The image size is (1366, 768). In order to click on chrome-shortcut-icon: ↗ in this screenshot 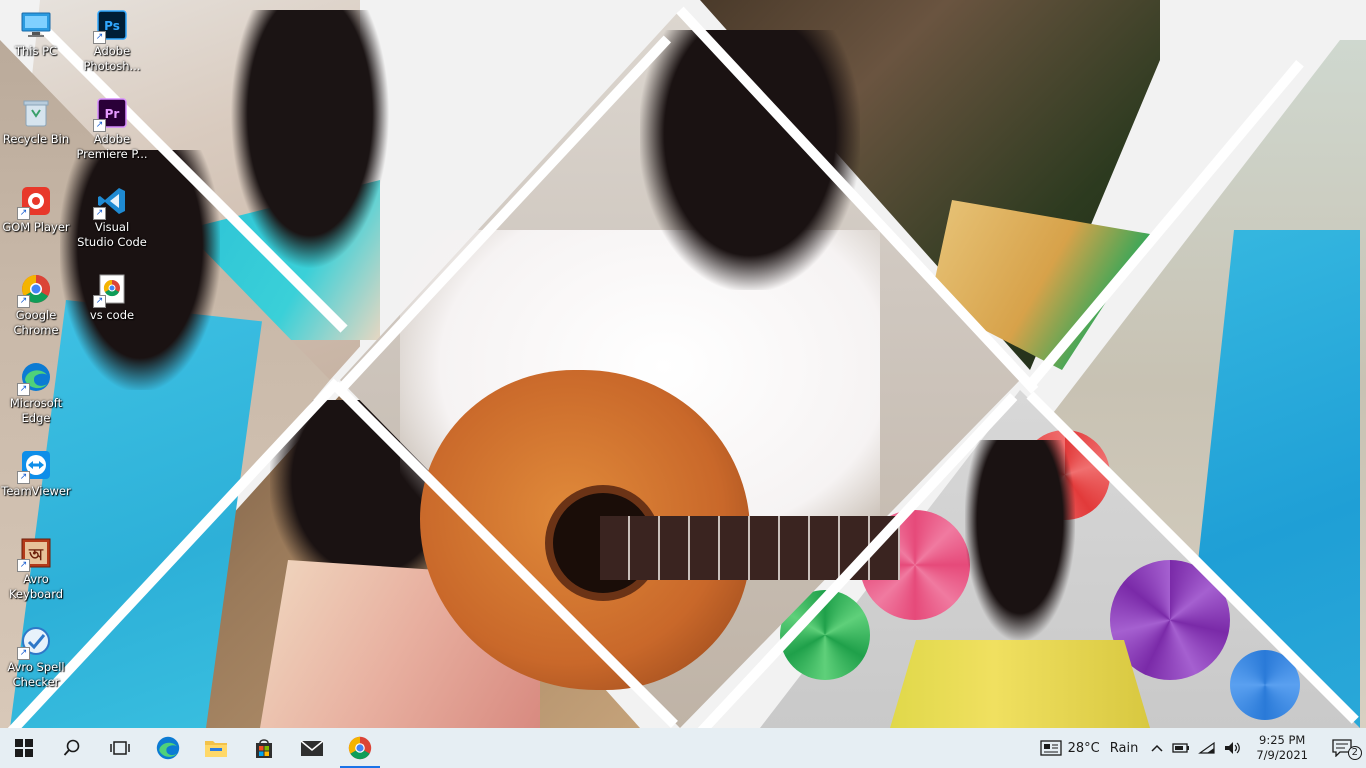, I will do `click(111, 290)`.